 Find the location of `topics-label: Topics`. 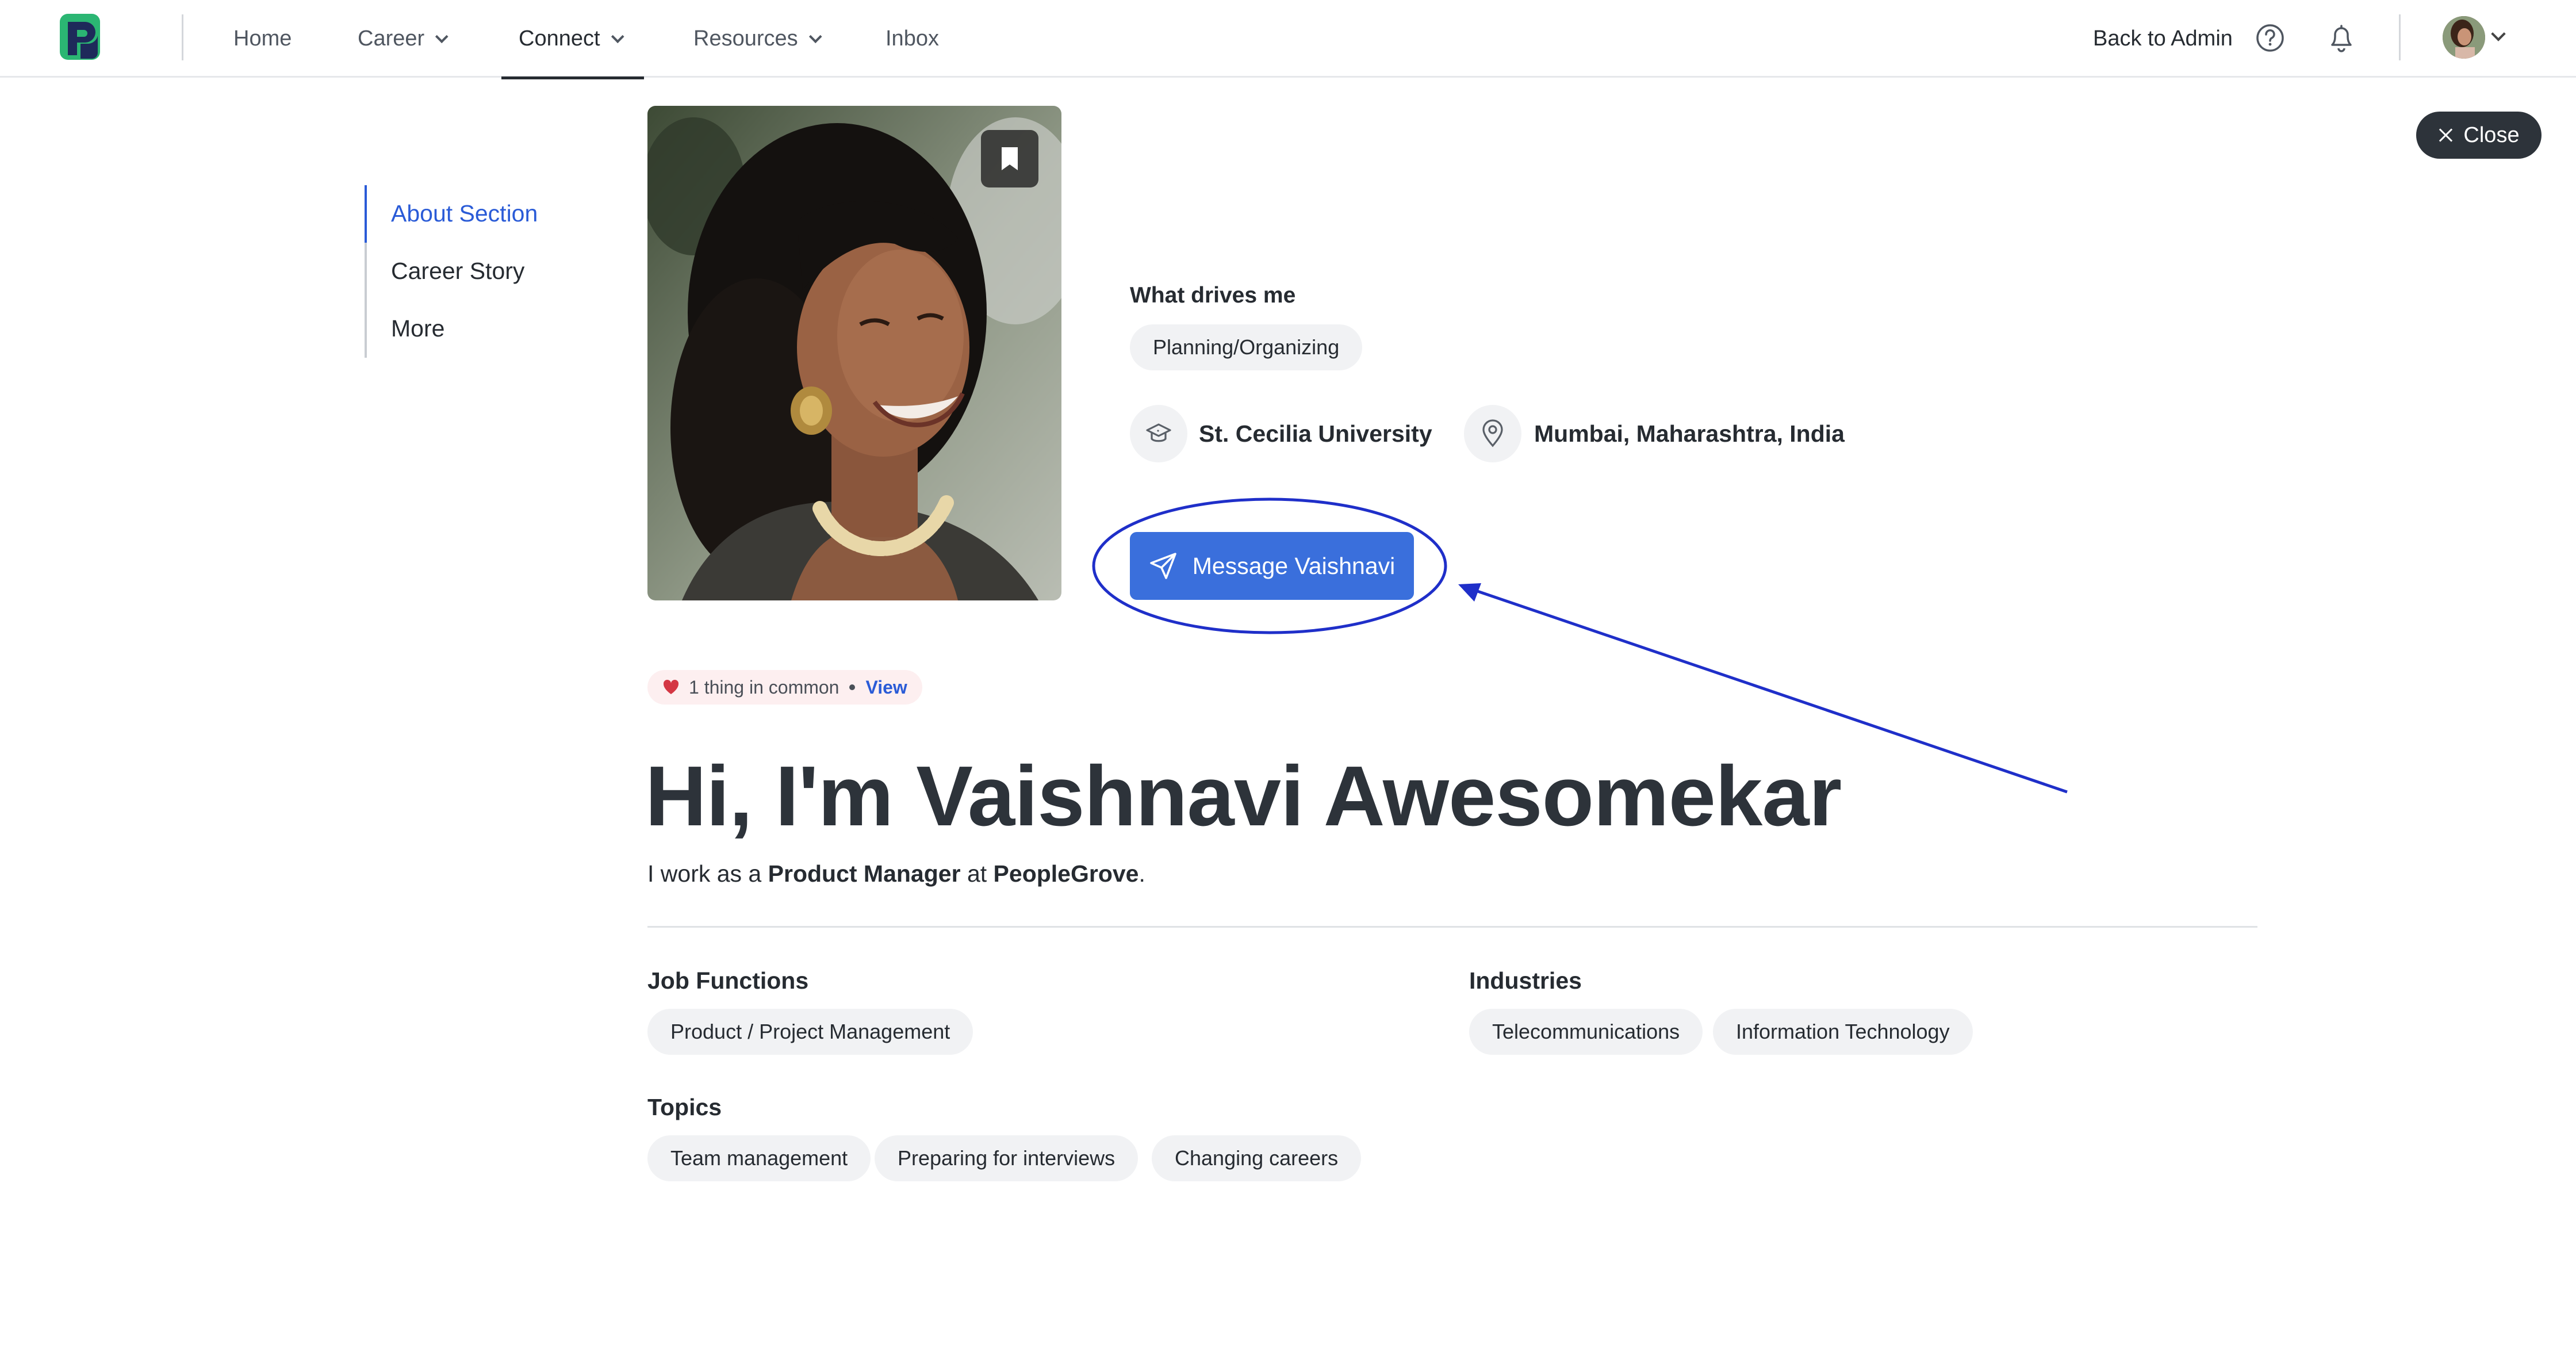

topics-label: Topics is located at coordinates (684, 1107).